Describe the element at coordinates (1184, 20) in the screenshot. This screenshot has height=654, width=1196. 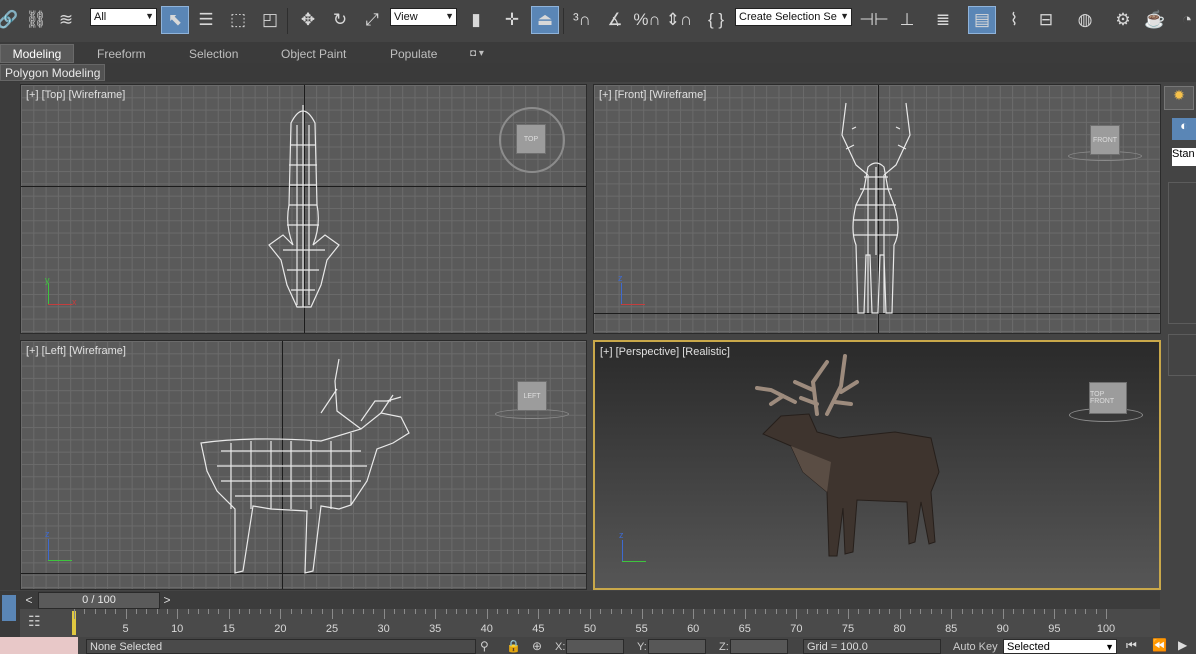
I see `render-production-icon: ◔` at that location.